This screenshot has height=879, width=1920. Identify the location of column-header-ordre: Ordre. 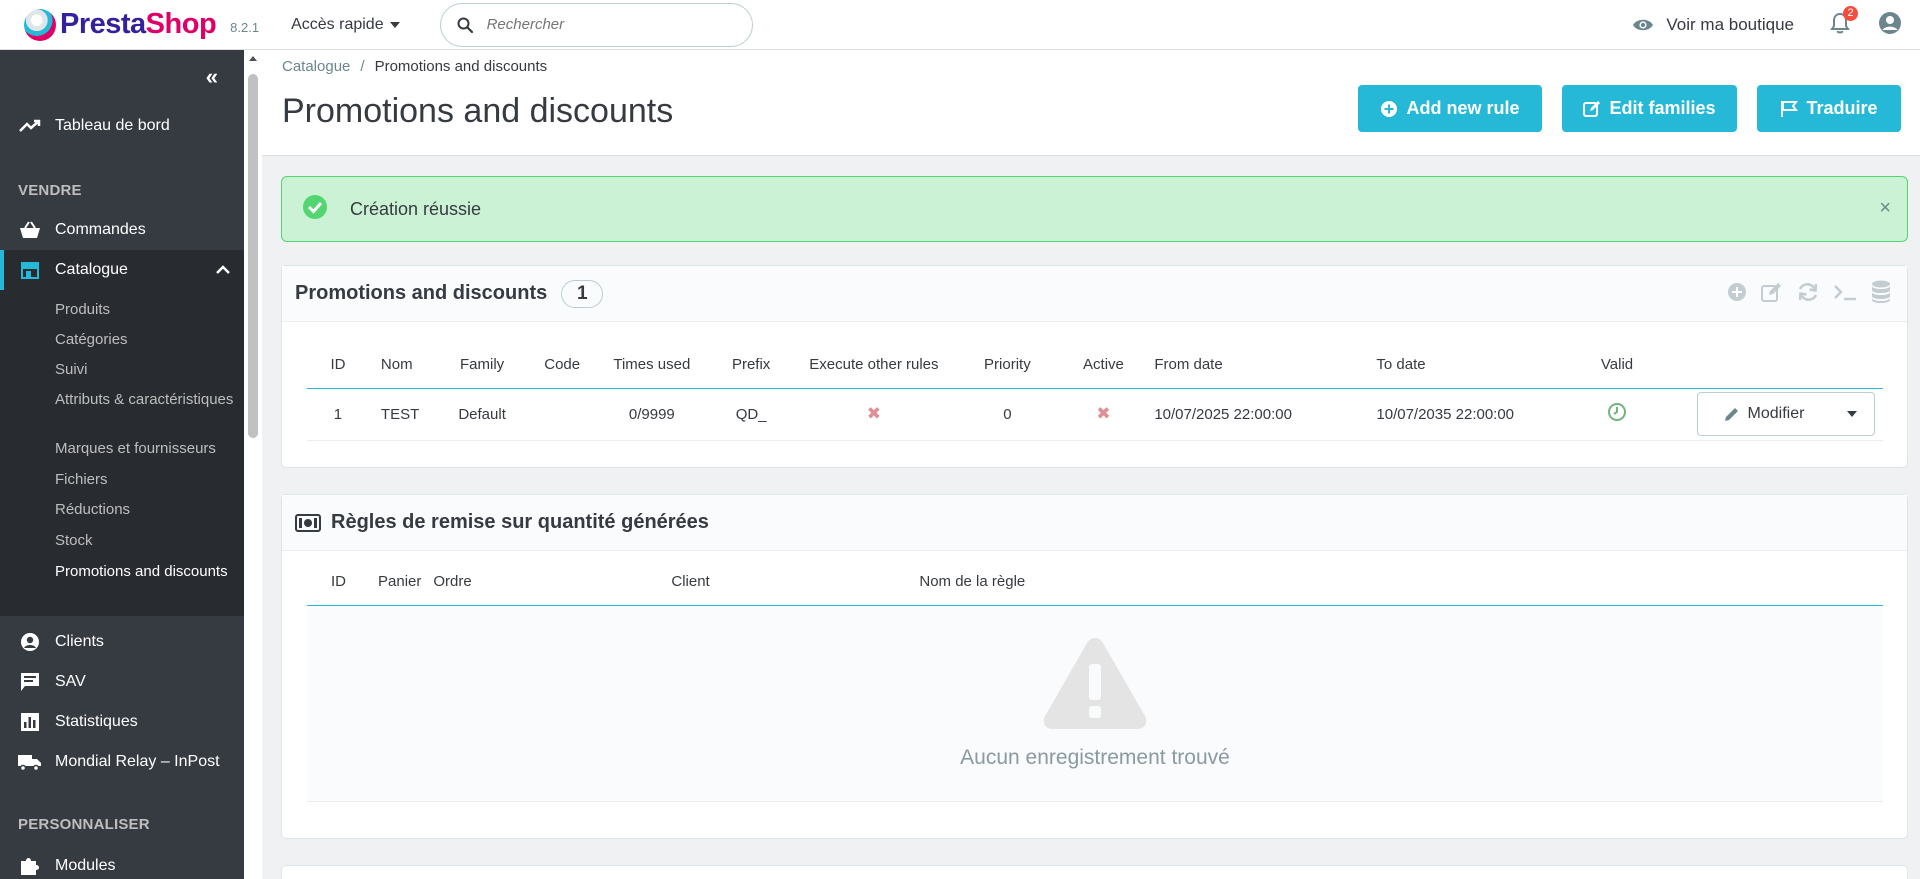
(546, 582).